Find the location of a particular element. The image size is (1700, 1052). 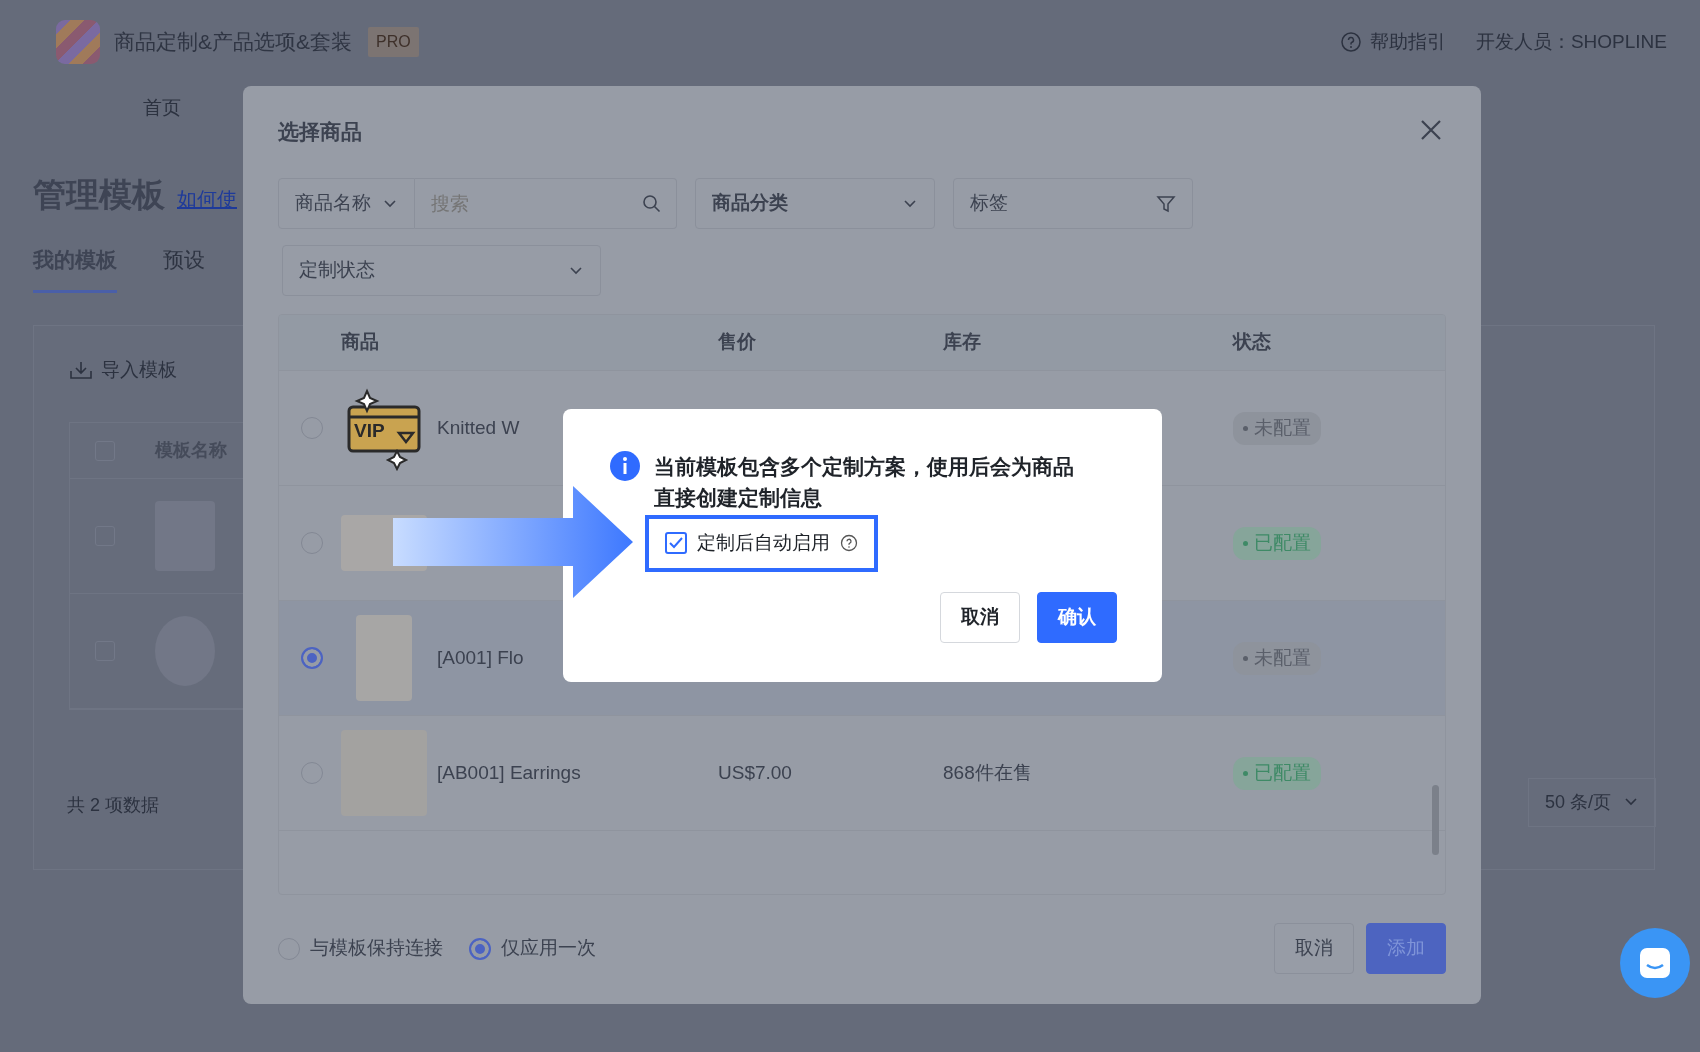

column-header: 售价 is located at coordinates (737, 342).